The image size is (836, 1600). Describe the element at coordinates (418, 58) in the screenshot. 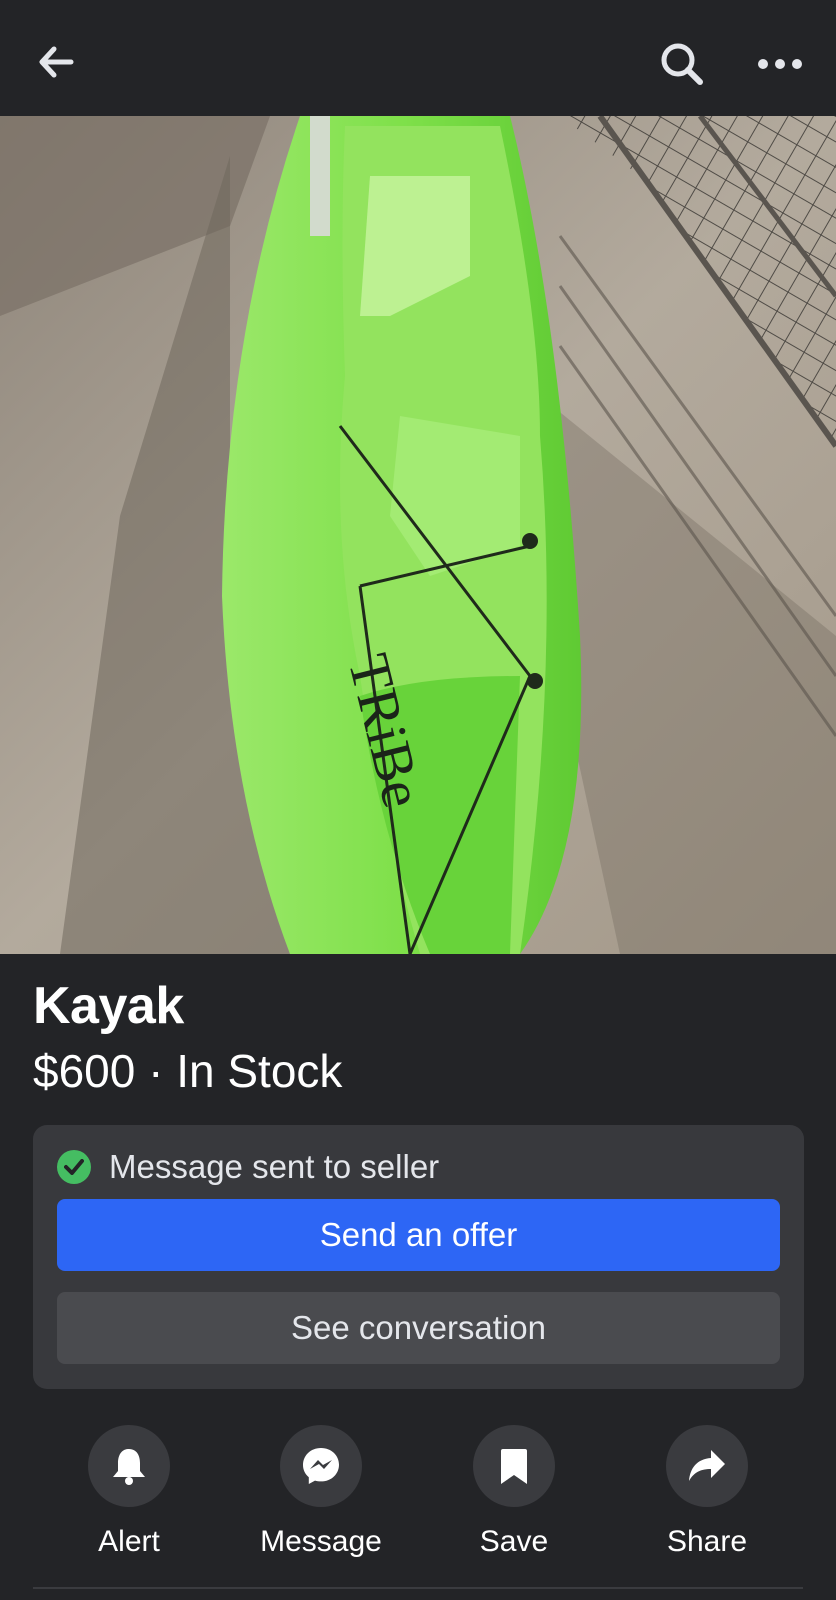

I see `top-app-bar` at that location.